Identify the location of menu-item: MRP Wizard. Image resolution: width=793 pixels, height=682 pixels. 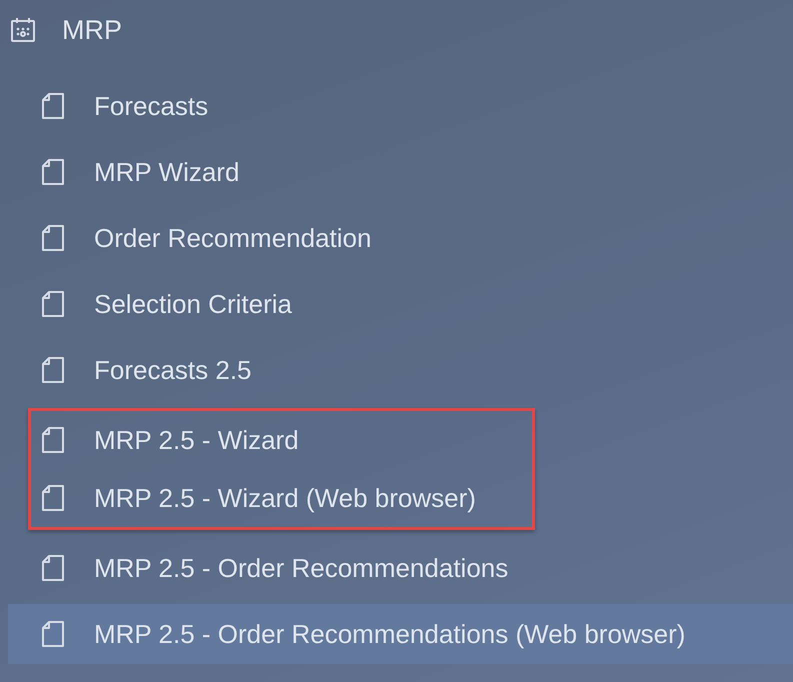
(396, 172).